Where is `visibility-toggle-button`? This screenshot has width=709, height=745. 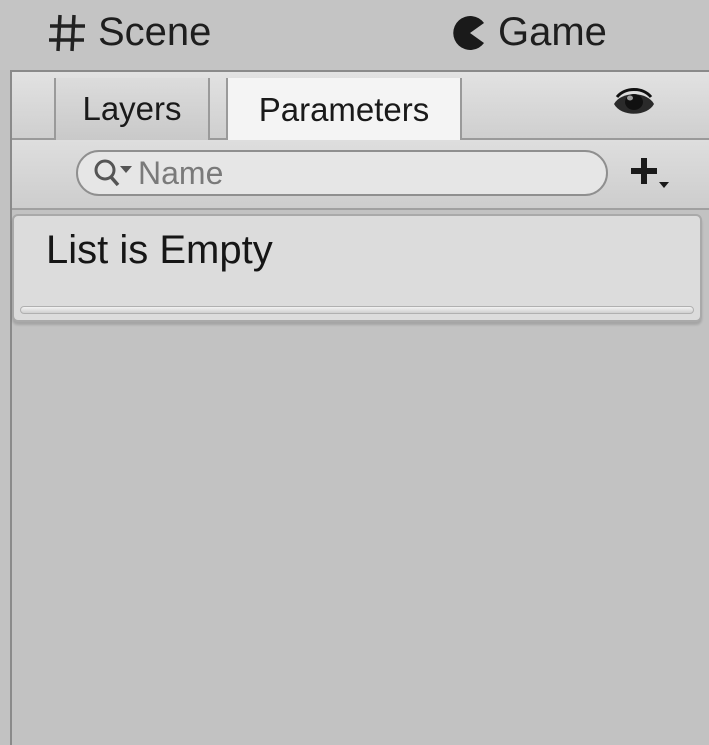 visibility-toggle-button is located at coordinates (634, 106).